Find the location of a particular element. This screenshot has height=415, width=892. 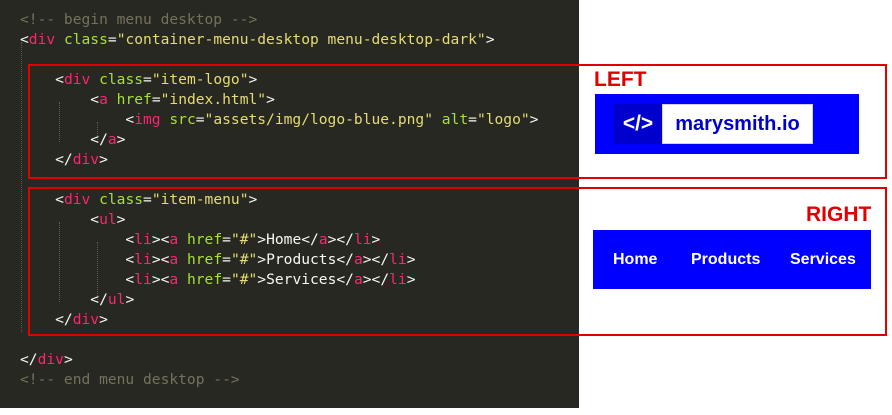

code-line: </div> is located at coordinates (46, 360).